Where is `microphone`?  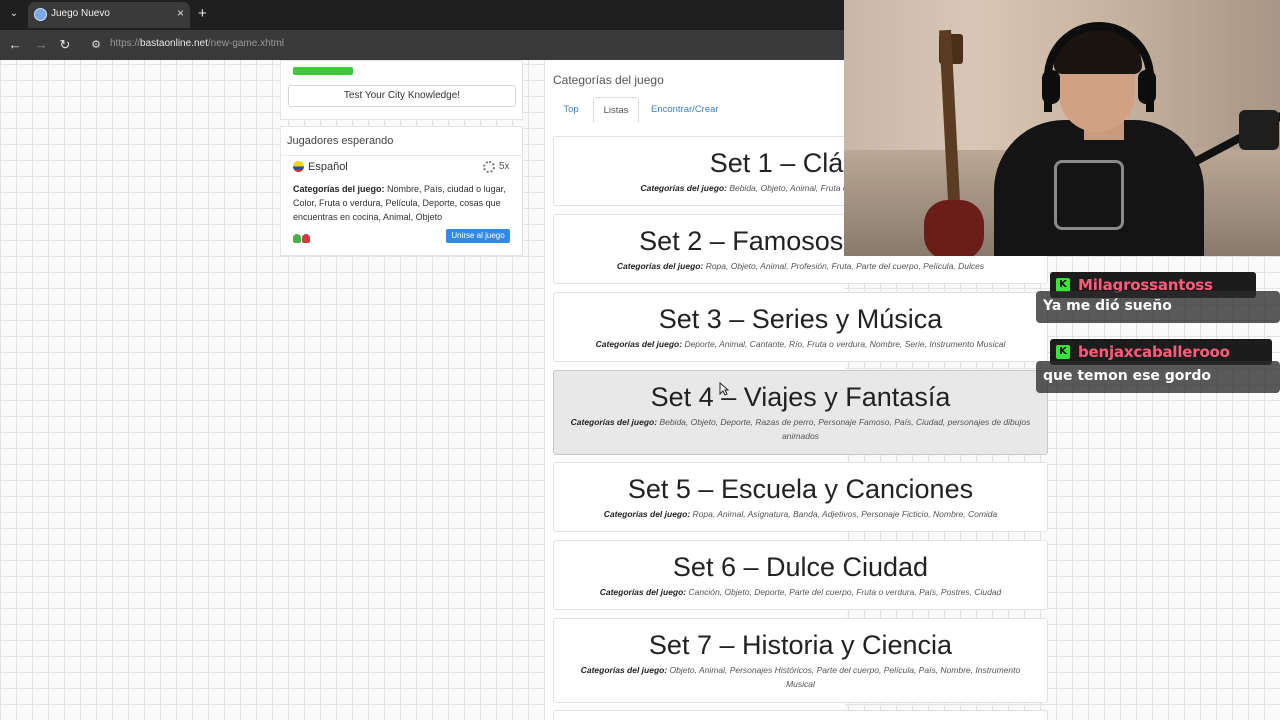
microphone is located at coordinates (1259, 130).